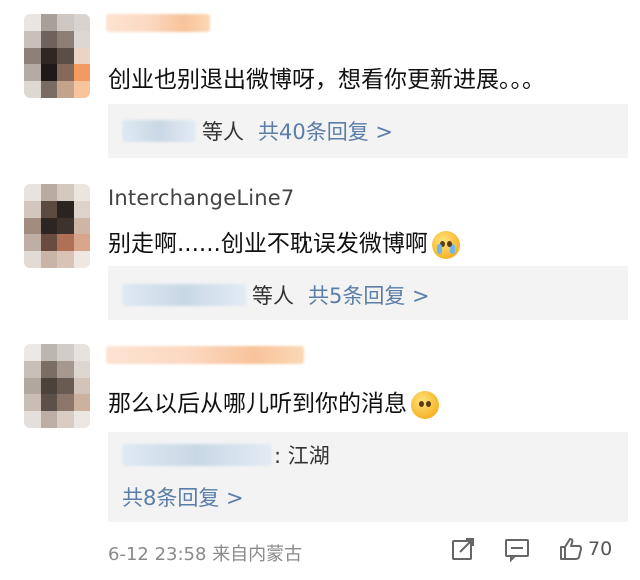 The height and width of the screenshot is (580, 640). Describe the element at coordinates (600, 549) in the screenshot. I see `like-count: 70` at that location.